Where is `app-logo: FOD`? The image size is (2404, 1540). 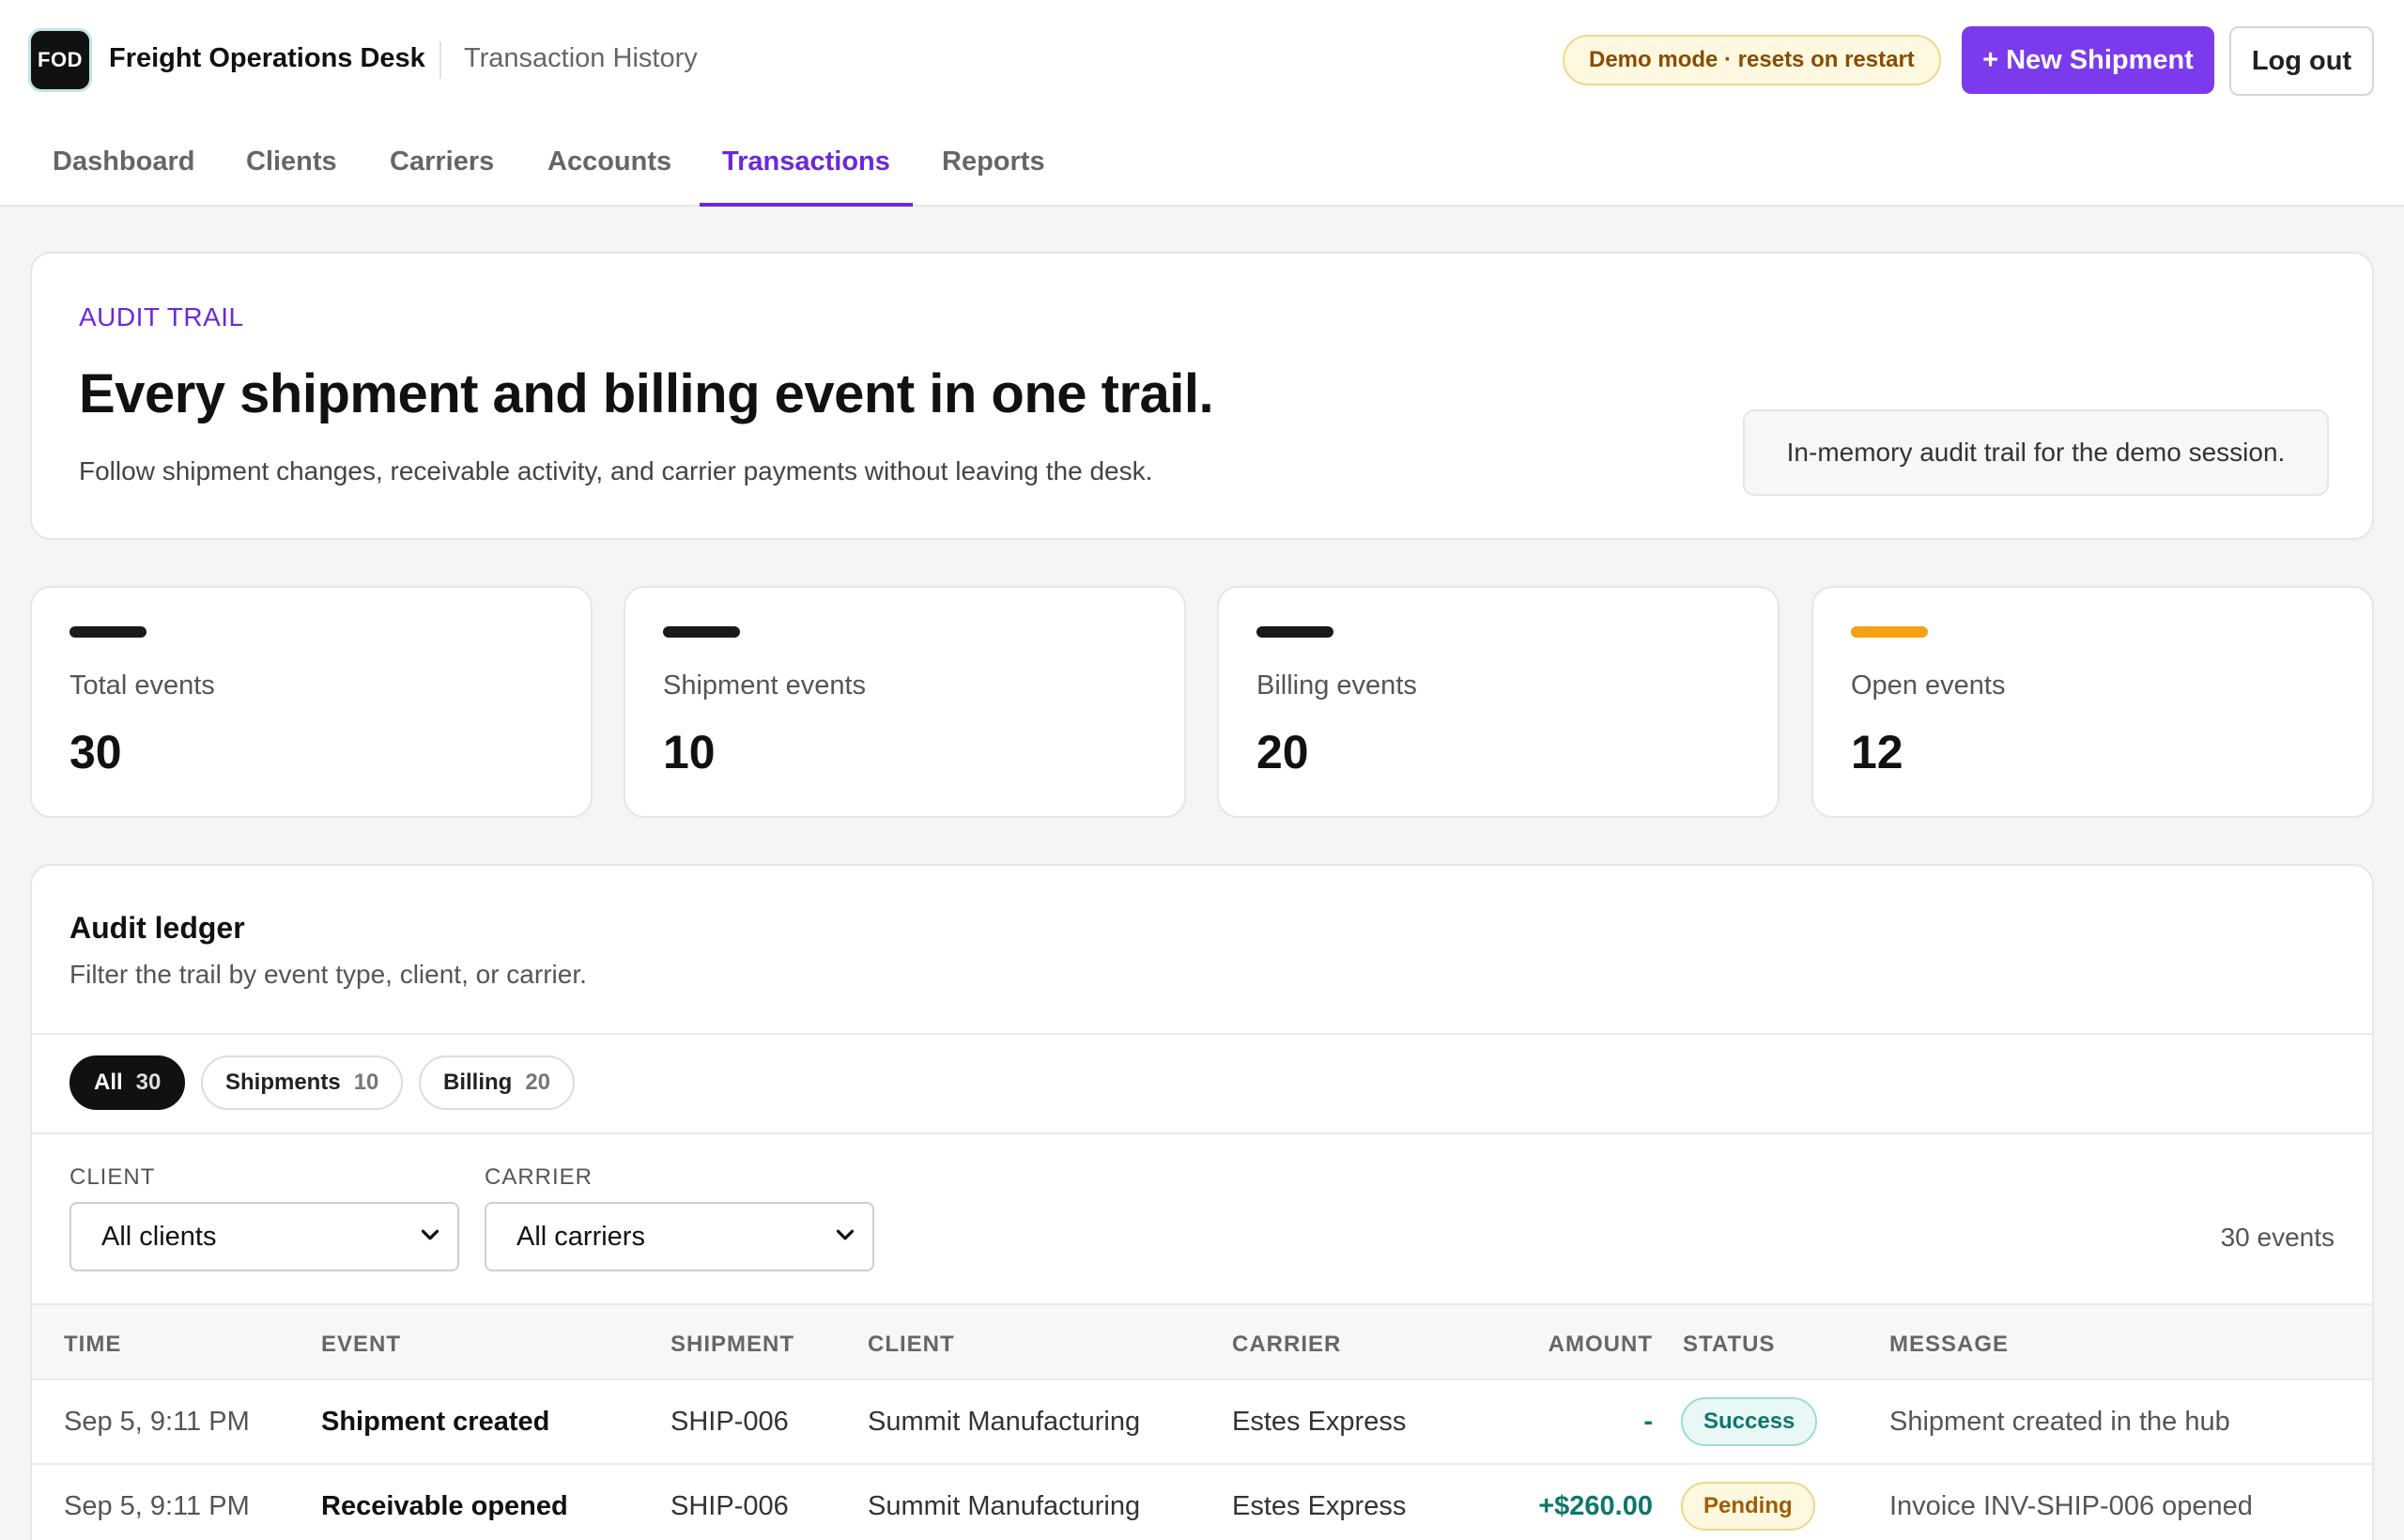 app-logo: FOD is located at coordinates (60, 60).